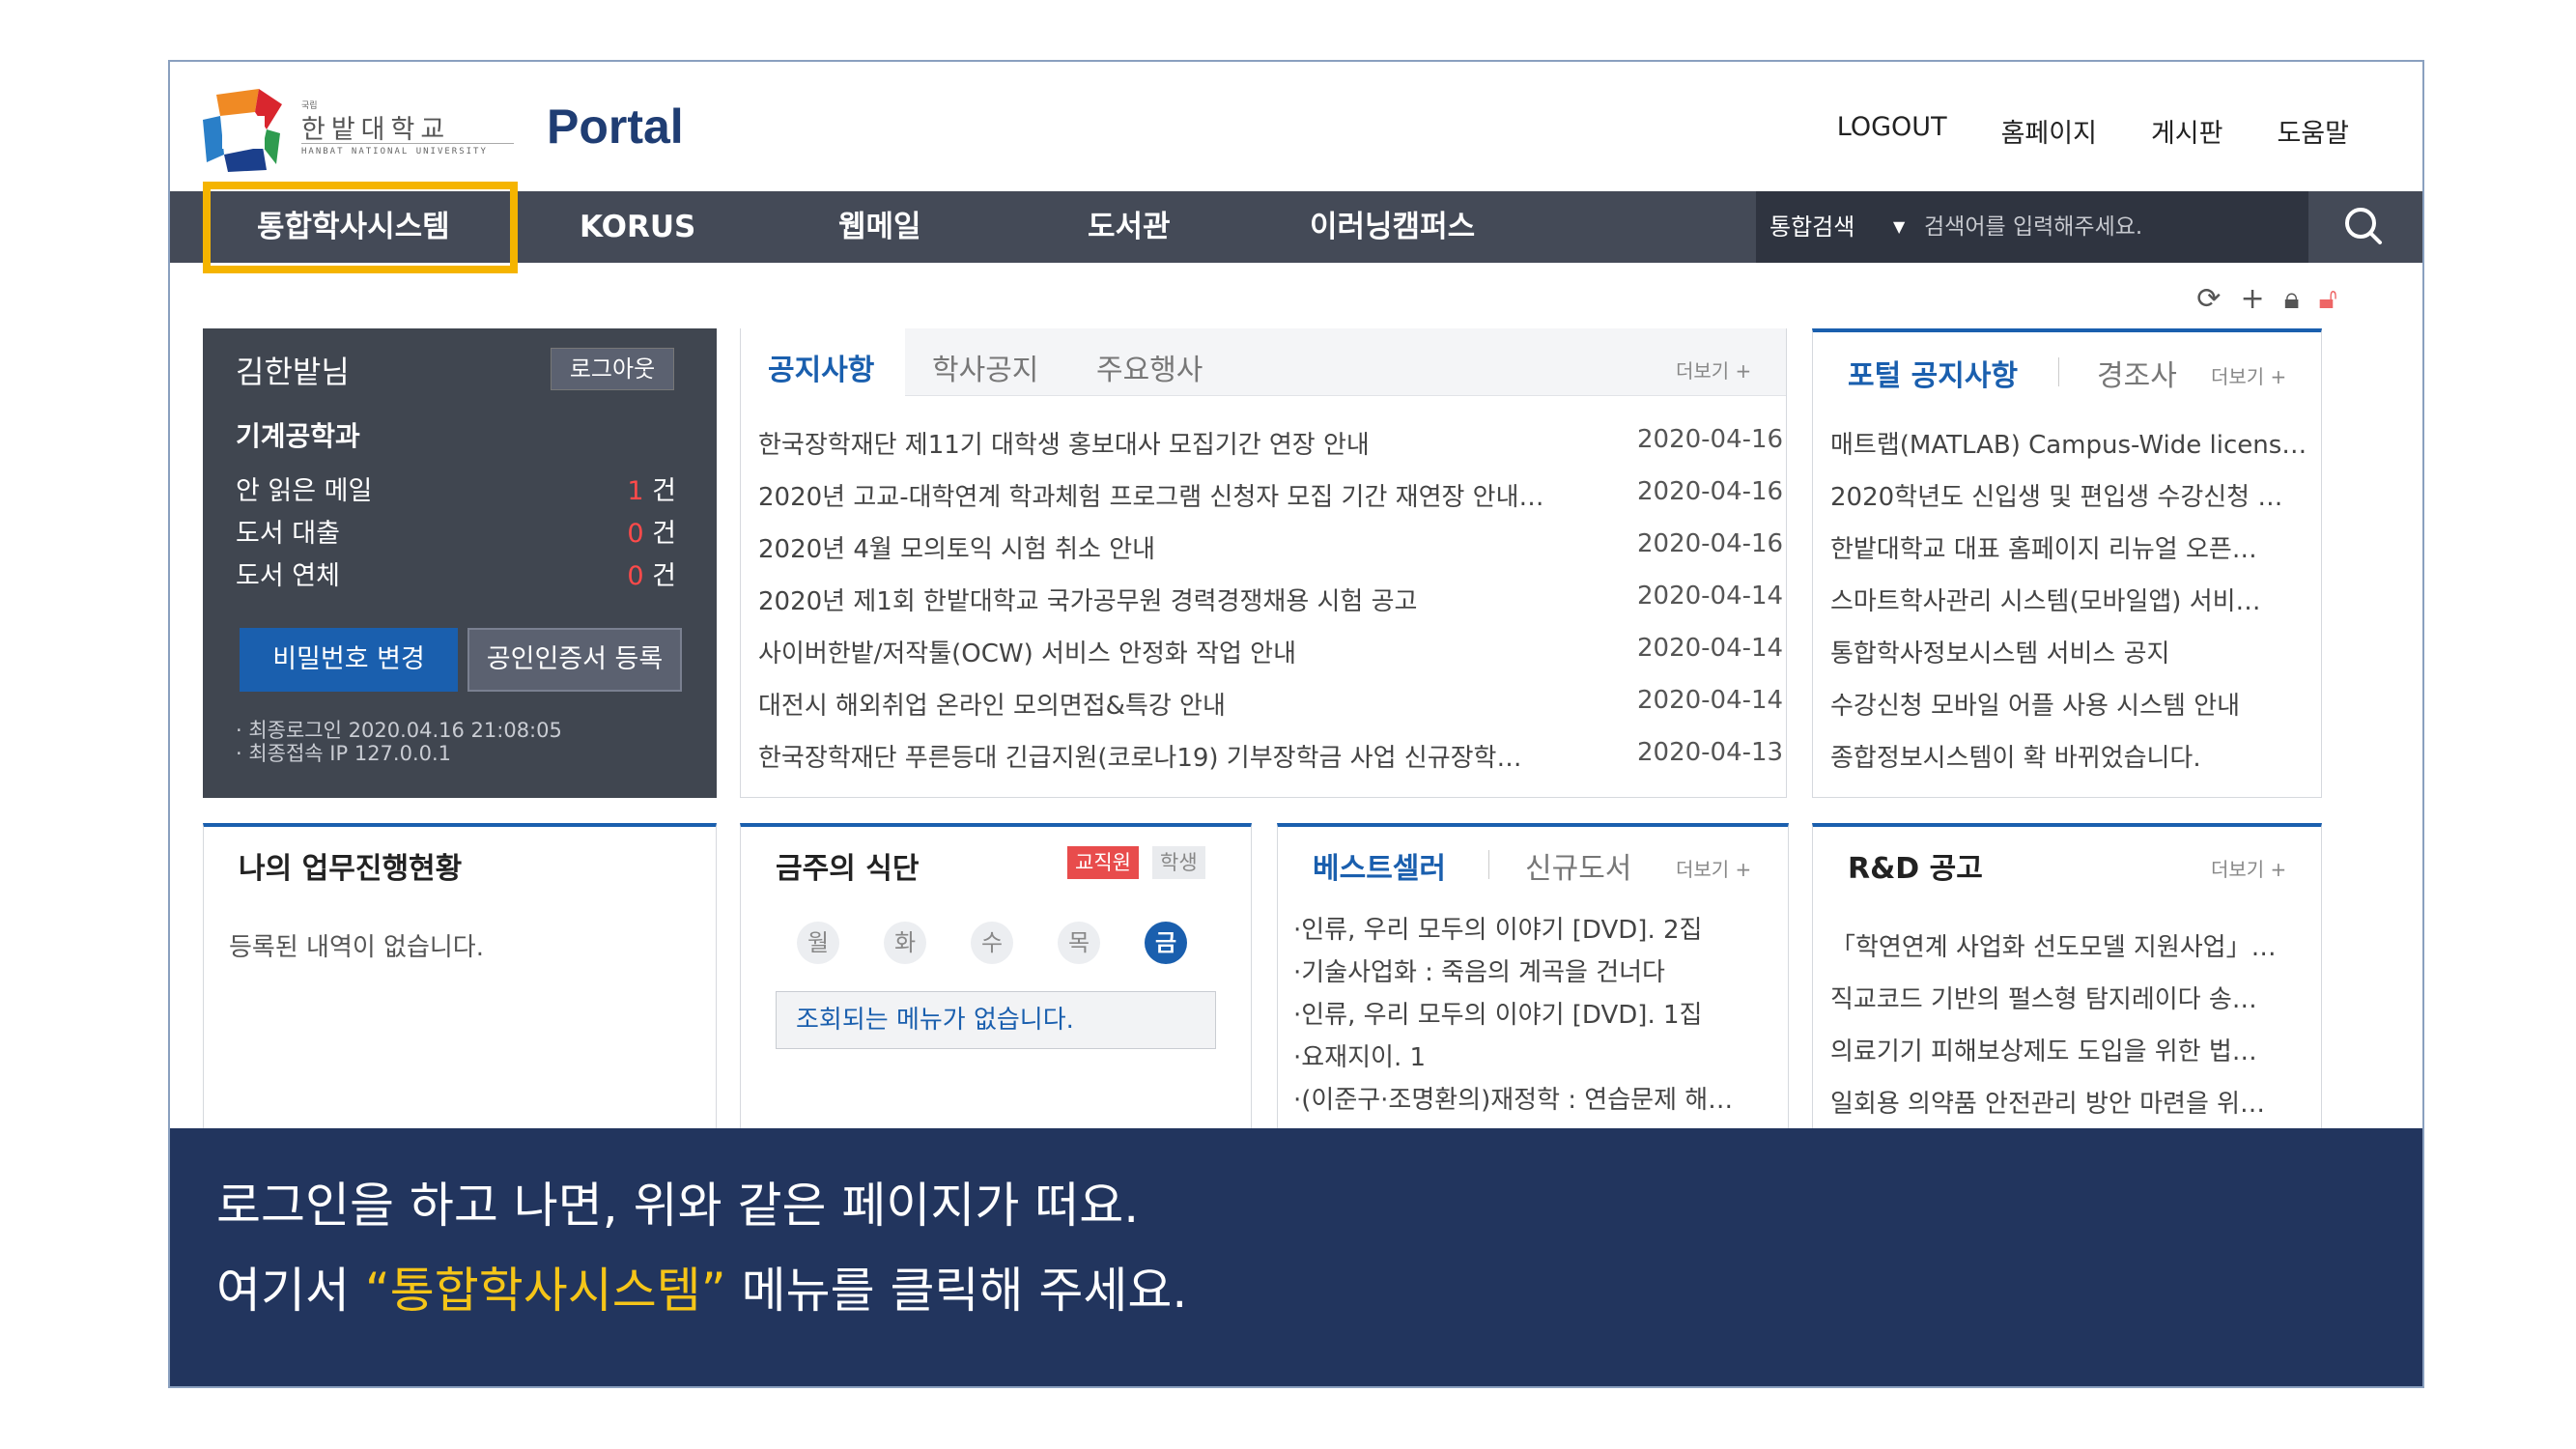 Image resolution: width=2576 pixels, height=1449 pixels. I want to click on logout-link: LOGOUT, so click(1892, 131).